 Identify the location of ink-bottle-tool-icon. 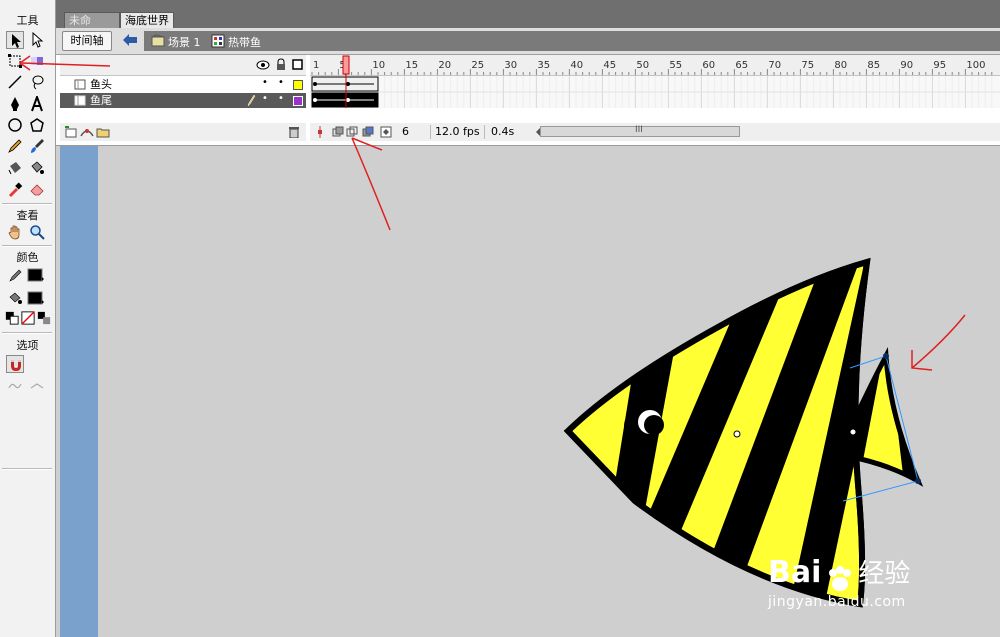
(15, 168).